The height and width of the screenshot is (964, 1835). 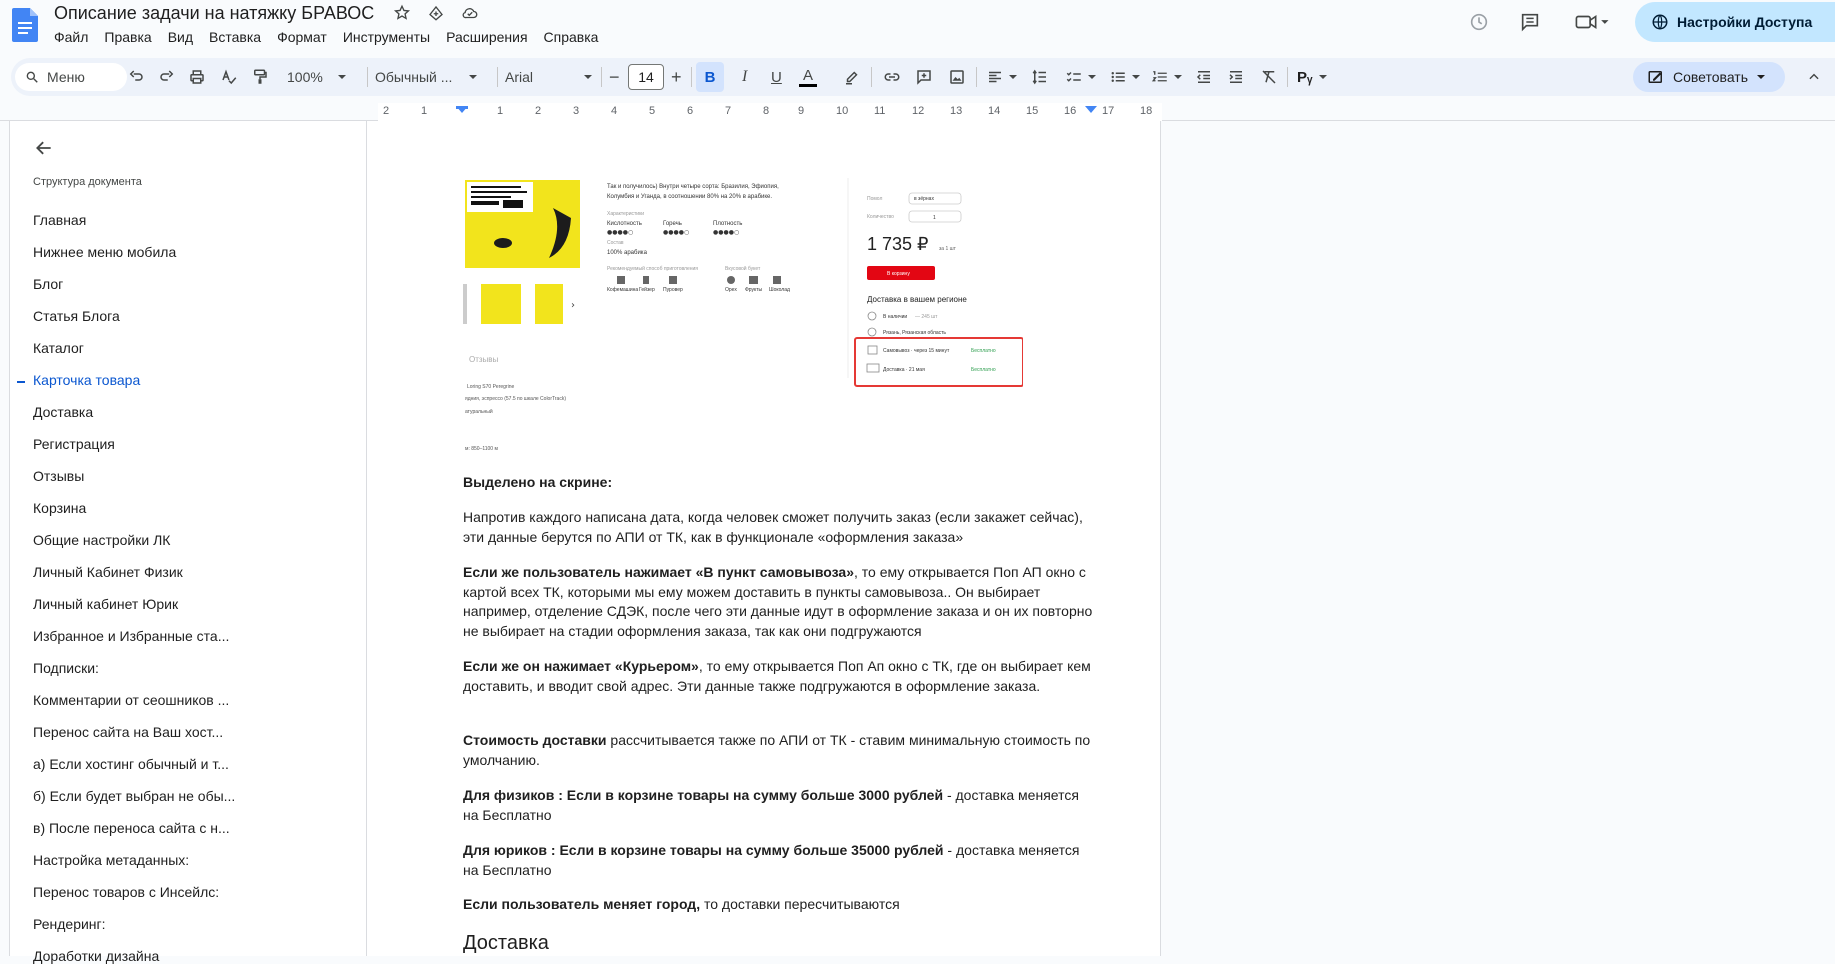 I want to click on courier-icon, so click(x=873, y=368).